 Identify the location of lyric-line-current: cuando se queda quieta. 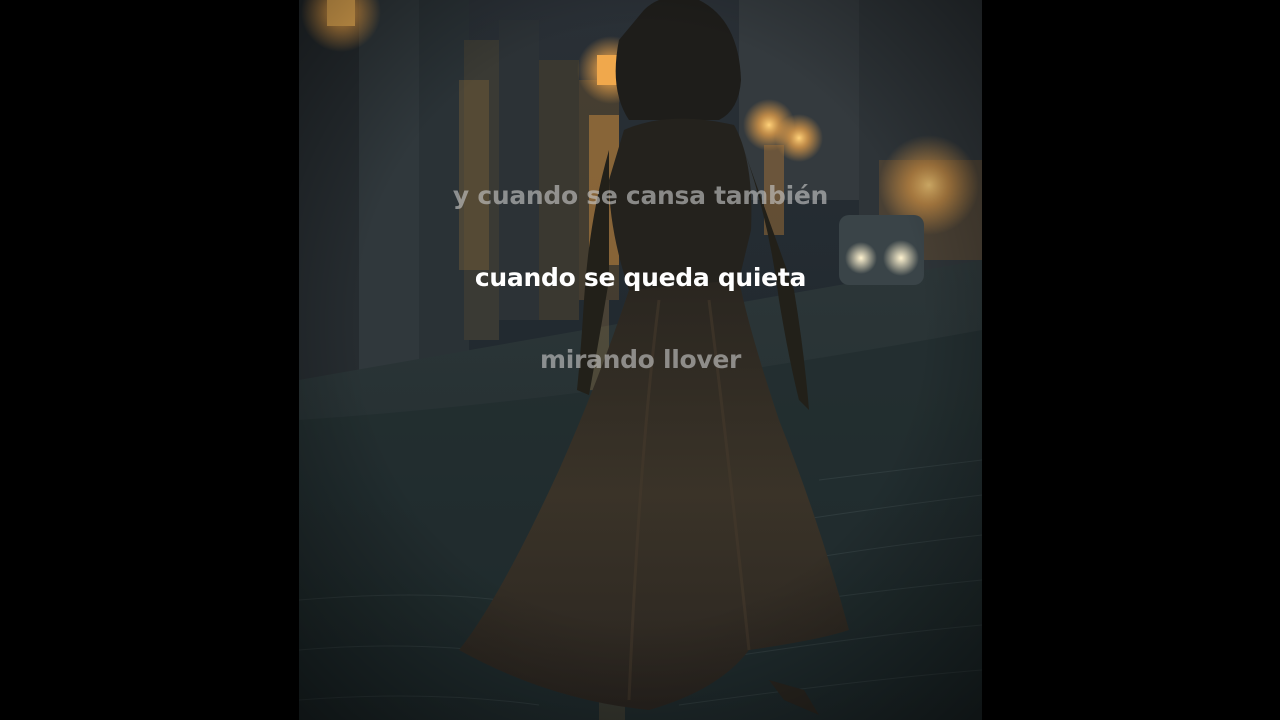
(640, 277).